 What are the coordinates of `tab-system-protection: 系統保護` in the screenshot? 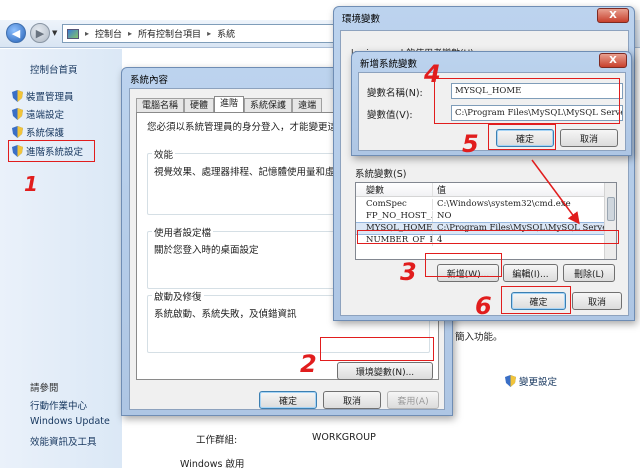 It's located at (268, 105).